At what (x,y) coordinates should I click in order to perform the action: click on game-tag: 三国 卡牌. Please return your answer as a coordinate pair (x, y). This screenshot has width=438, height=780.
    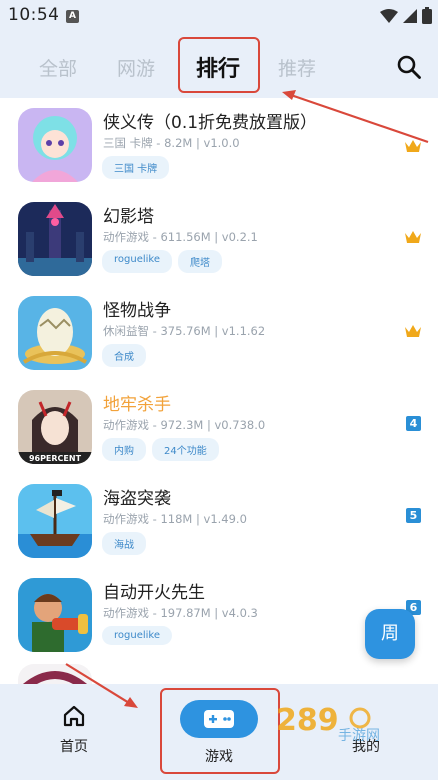
    Looking at the image, I should click on (136, 167).